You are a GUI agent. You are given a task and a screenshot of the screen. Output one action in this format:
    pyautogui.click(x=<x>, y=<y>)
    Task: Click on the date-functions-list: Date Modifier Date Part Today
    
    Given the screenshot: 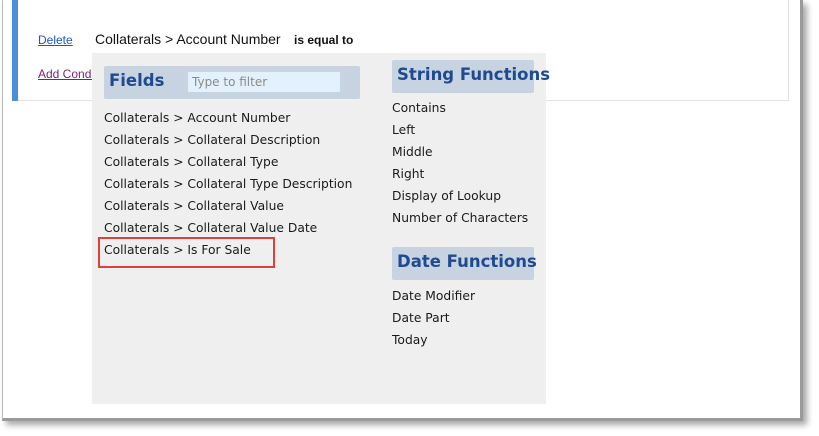 What is the action you would take?
    pyautogui.click(x=433, y=321)
    